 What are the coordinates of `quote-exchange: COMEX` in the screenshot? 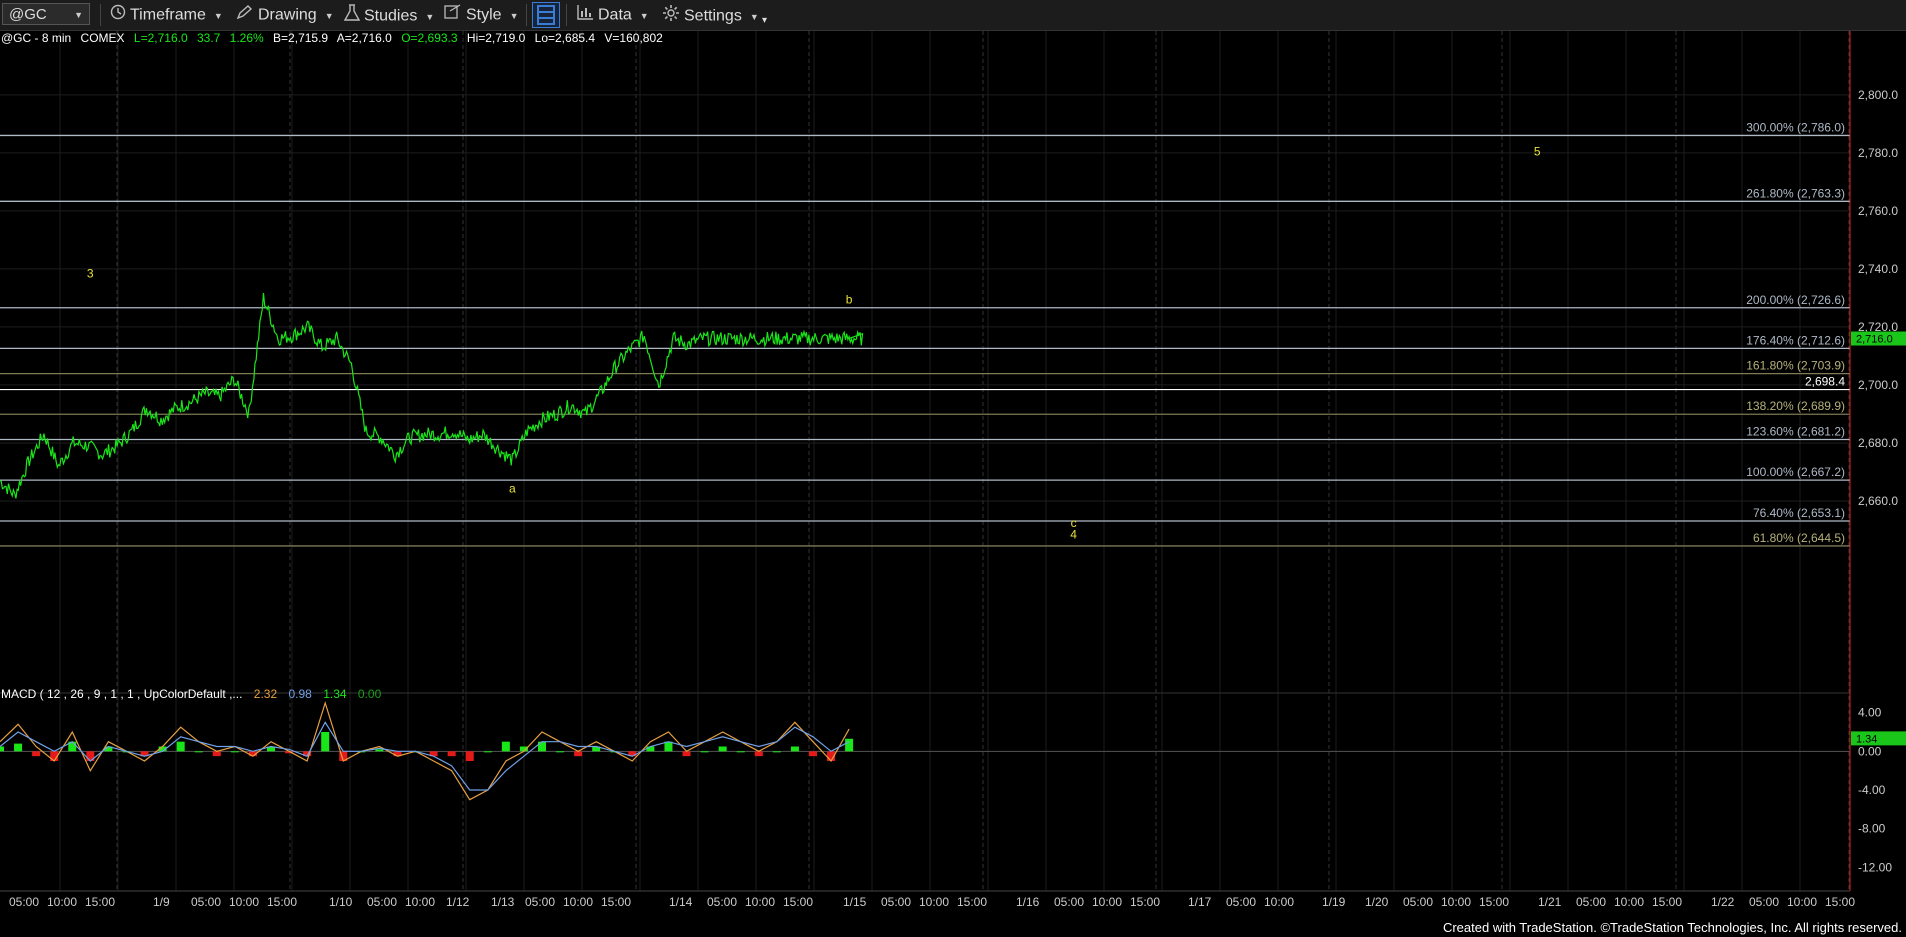 It's located at (103, 38).